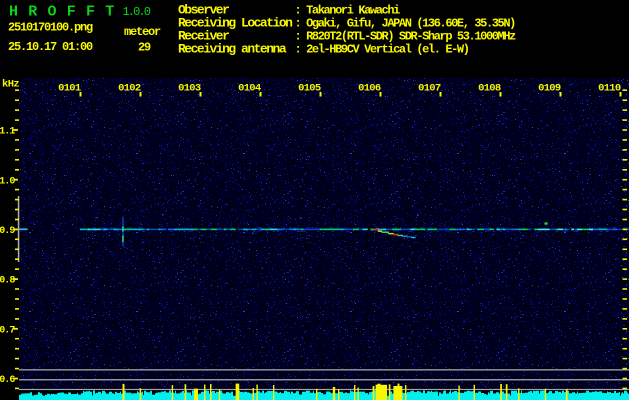  What do you see at coordinates (109, 12) in the screenshot?
I see `svg-text: T` at bounding box center [109, 12].